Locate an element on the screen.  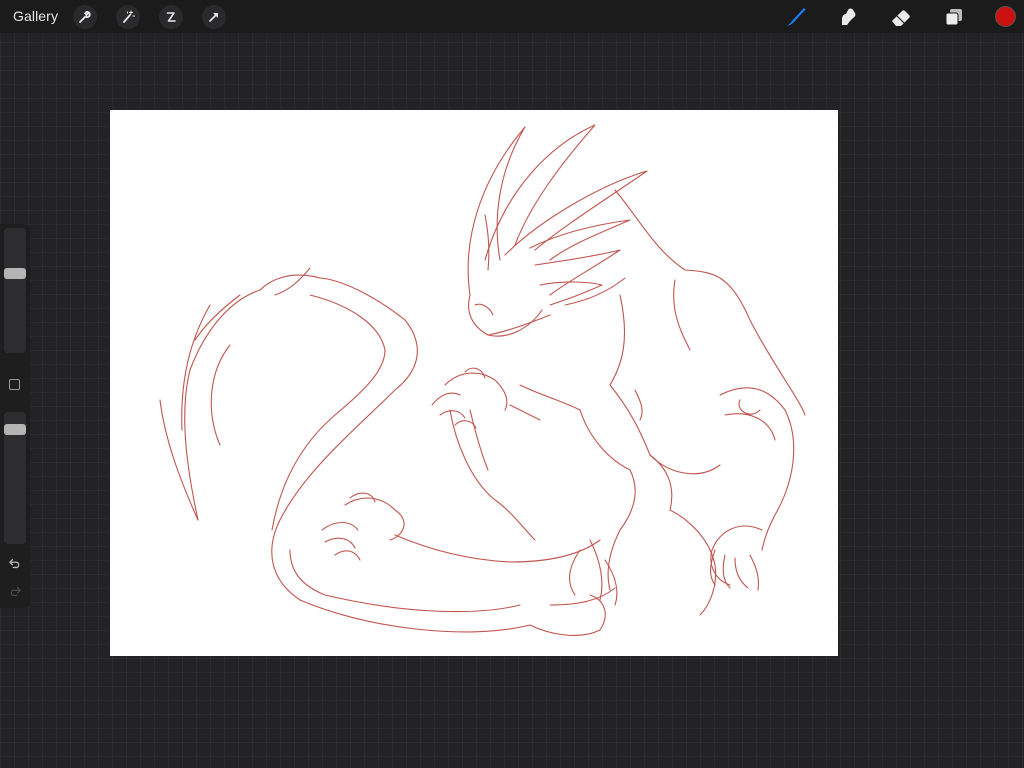
left-sidebar is located at coordinates (15, 416).